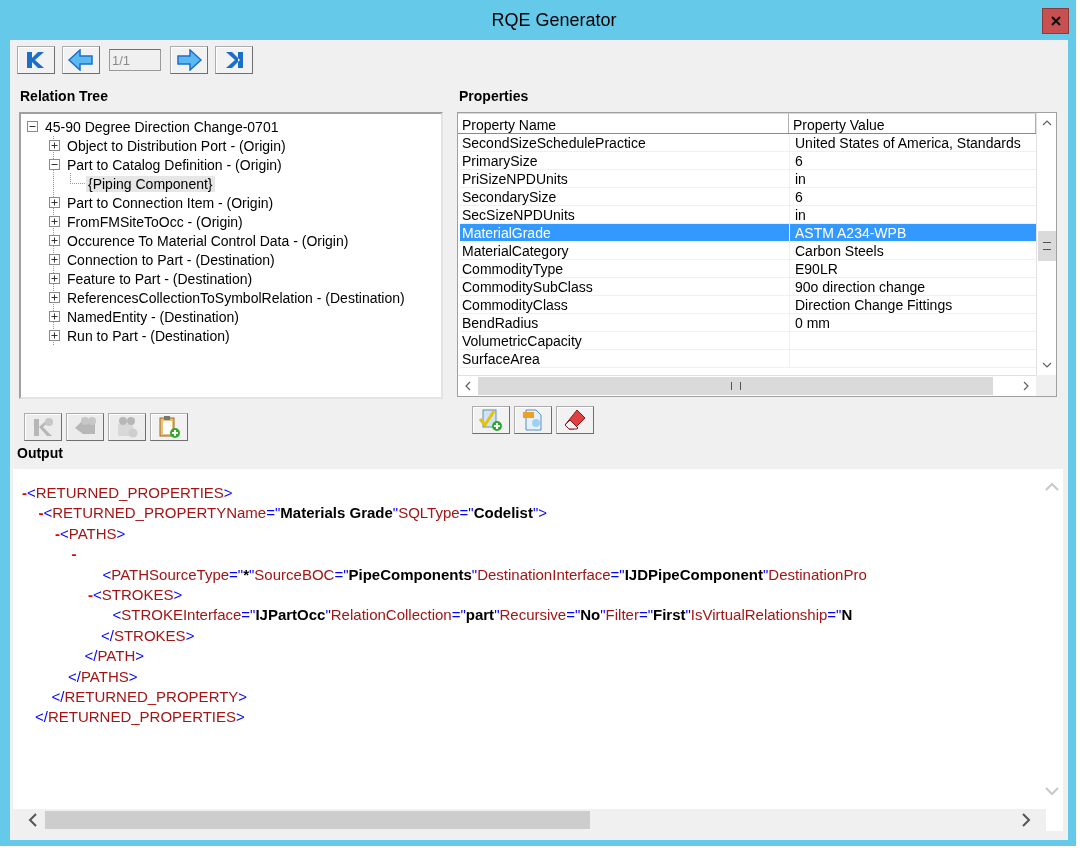 The width and height of the screenshot is (1080, 850). I want to click on tree-item: FromFMSiteToOcc - (Origin), so click(155, 221).